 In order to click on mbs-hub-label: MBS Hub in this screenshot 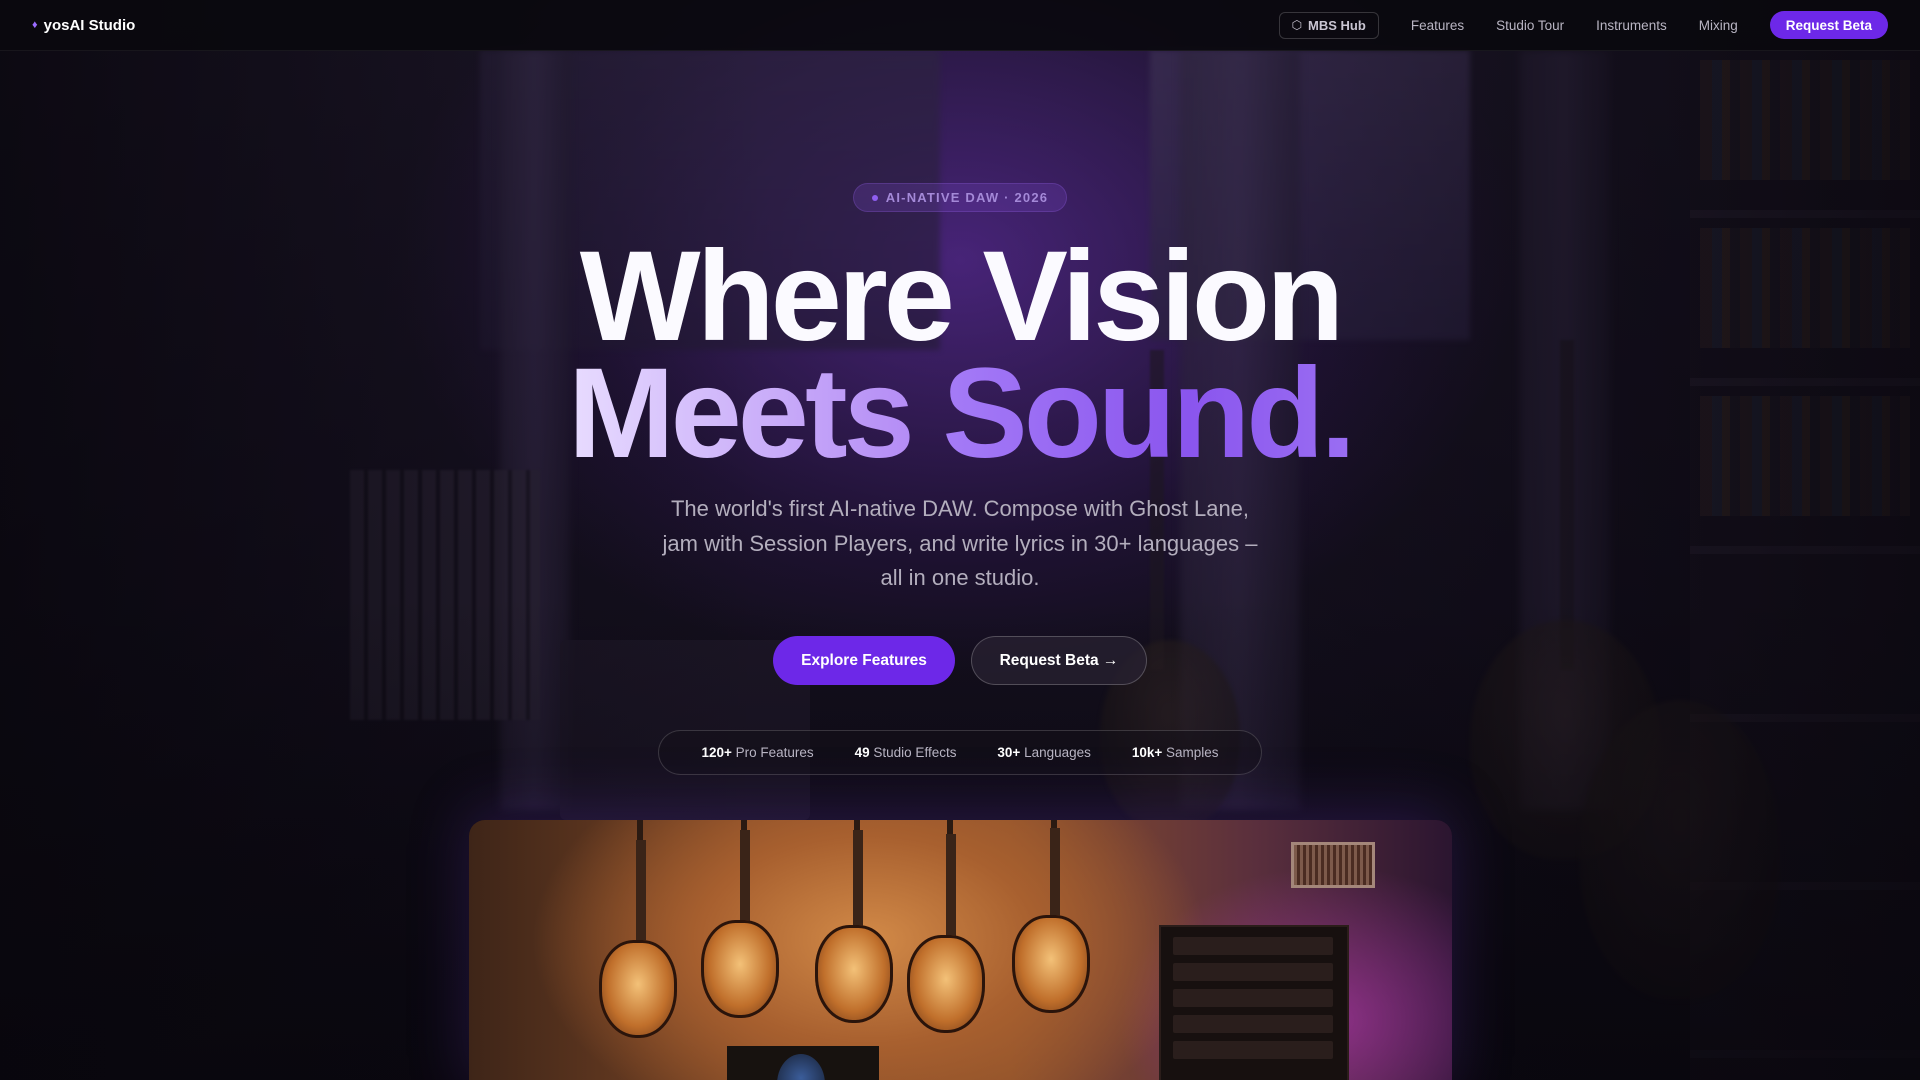, I will do `click(1337, 25)`.